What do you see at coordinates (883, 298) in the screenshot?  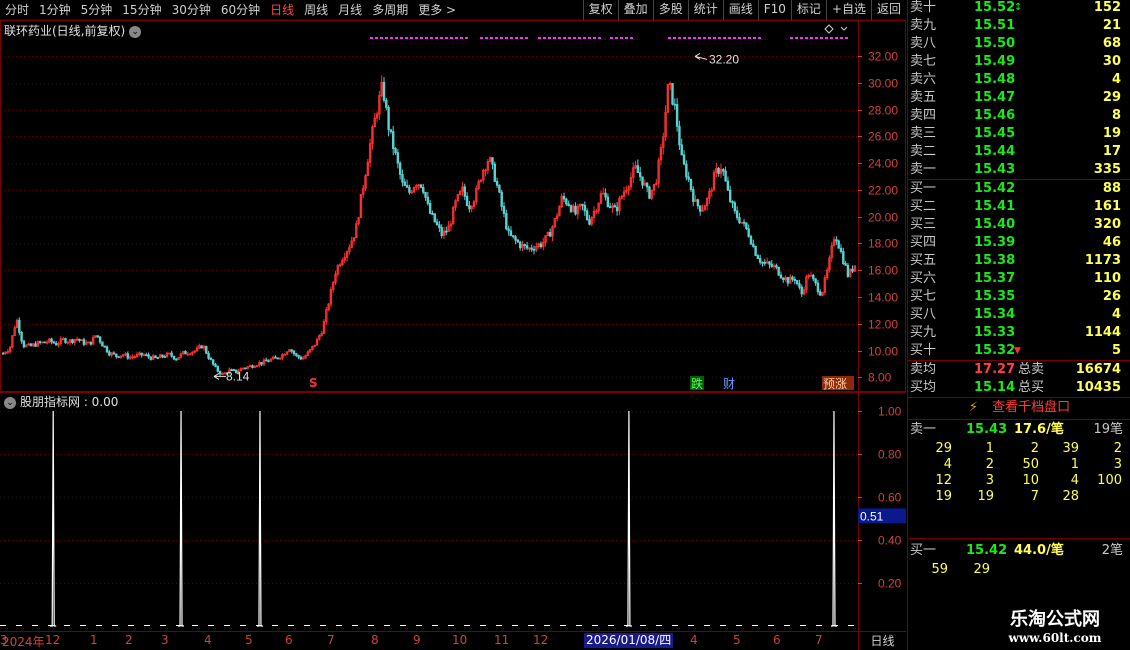 I see `y-tick-label: 14.00` at bounding box center [883, 298].